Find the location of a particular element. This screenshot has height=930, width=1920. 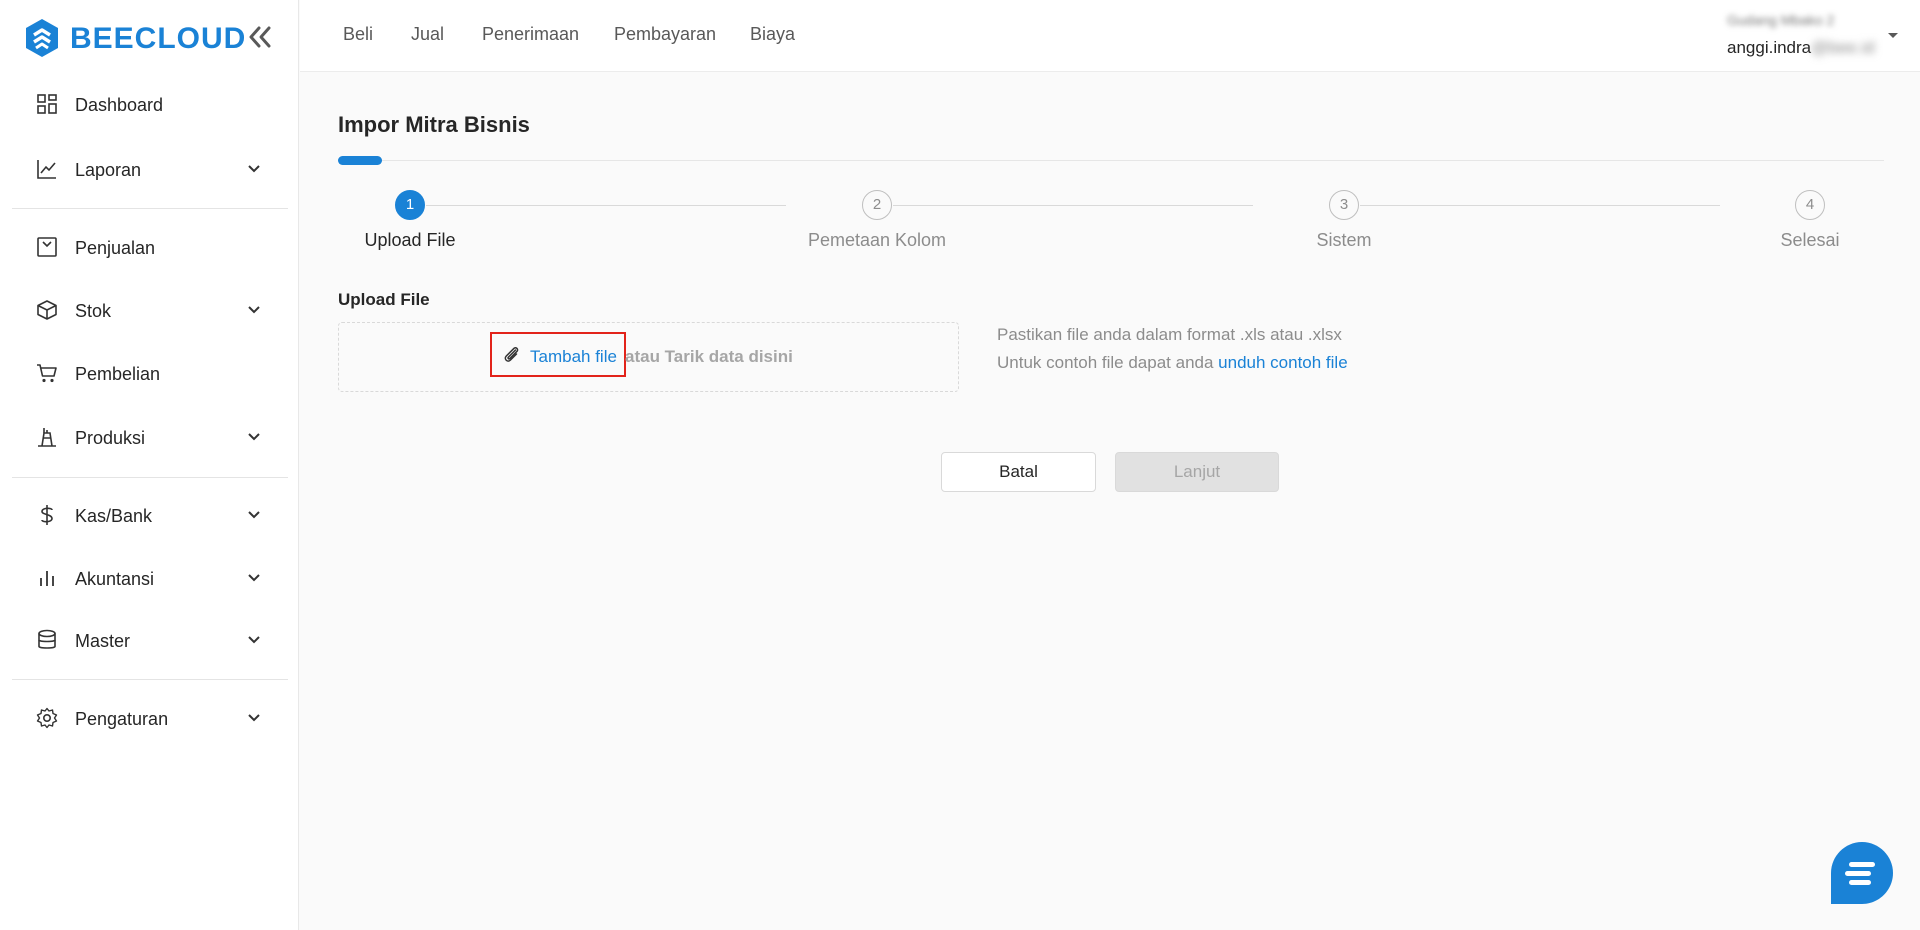

sidebar-item-label: Kas/Bank is located at coordinates (114, 516).